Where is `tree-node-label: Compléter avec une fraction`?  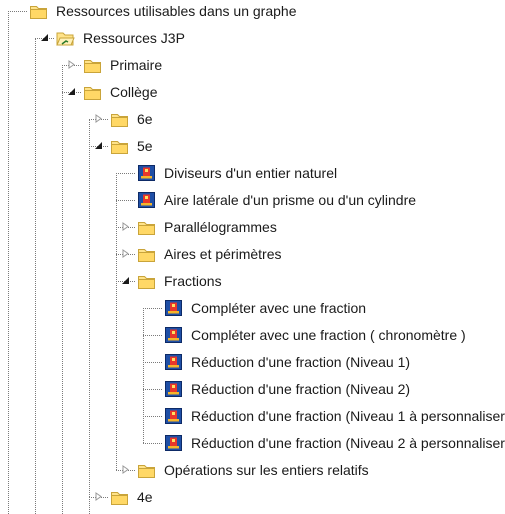
tree-node-label: Compléter avec une fraction is located at coordinates (278, 308).